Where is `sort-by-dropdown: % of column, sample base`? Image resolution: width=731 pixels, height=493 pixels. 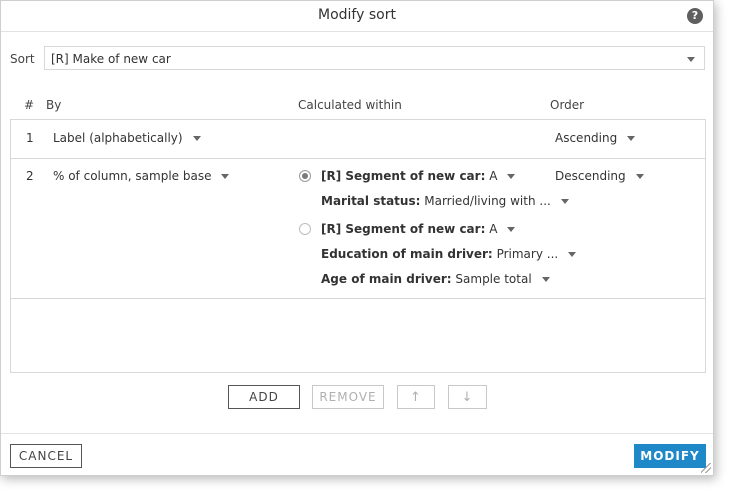
sort-by-dropdown: % of column, sample base is located at coordinates (141, 176).